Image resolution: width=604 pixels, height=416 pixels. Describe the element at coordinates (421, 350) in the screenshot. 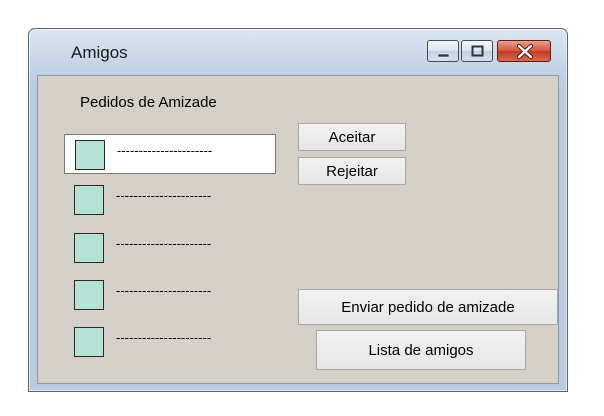

I see `friends-list-button: Lista de amigos` at that location.